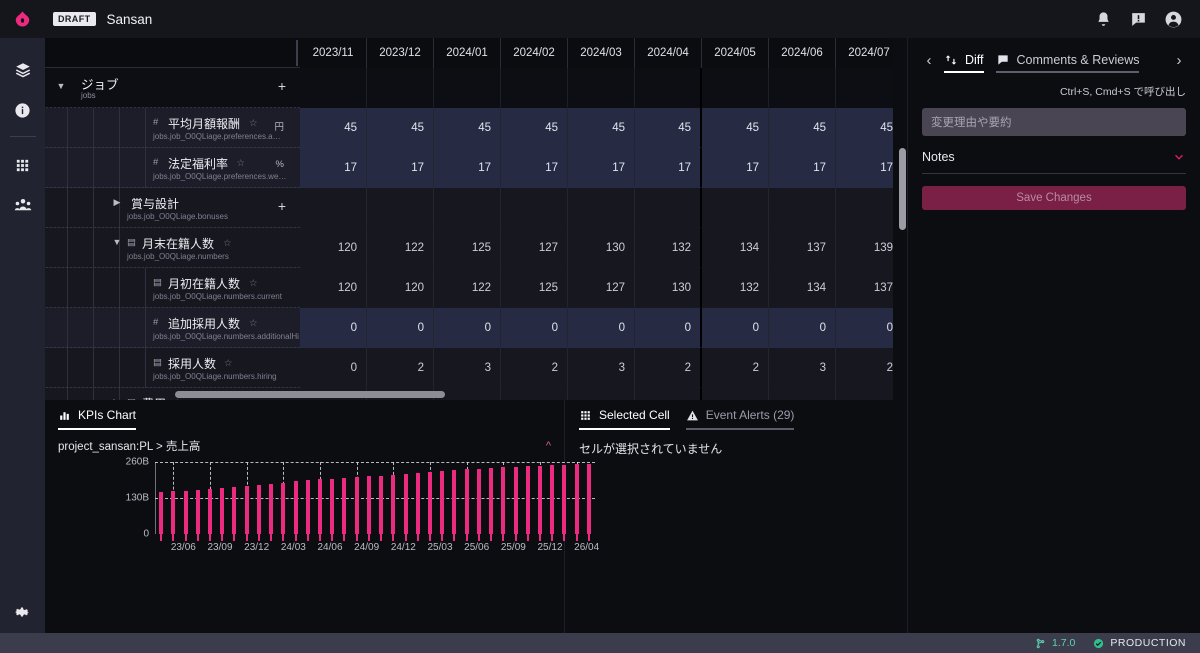 This screenshot has width=1200, height=653. I want to click on app-logo, so click(22, 19).